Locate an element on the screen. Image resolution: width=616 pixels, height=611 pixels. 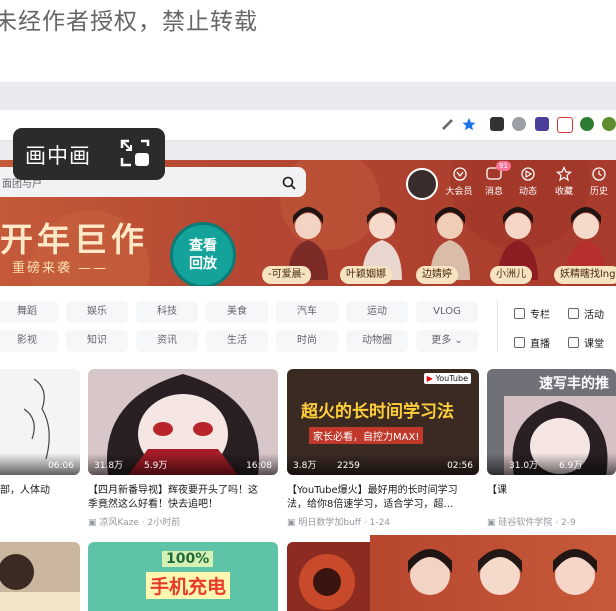
category-chip: 舞蹈 is located at coordinates (29, 312).